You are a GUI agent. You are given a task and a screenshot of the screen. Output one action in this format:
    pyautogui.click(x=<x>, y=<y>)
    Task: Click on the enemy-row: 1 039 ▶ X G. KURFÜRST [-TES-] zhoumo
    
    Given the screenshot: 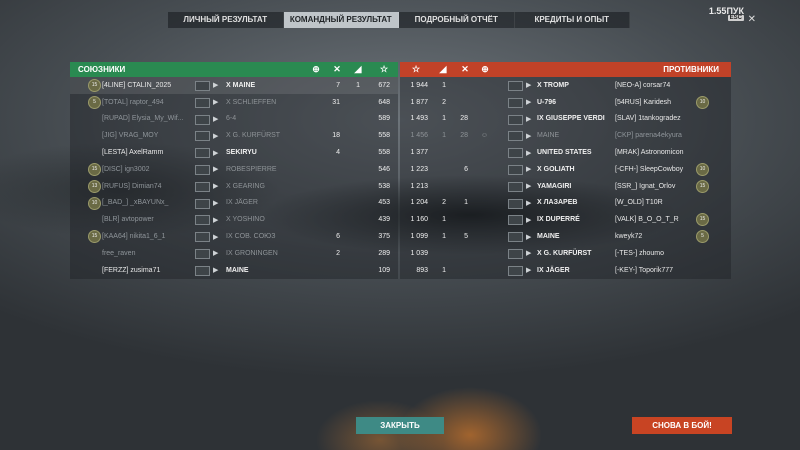 What is the action you would take?
    pyautogui.click(x=565, y=253)
    